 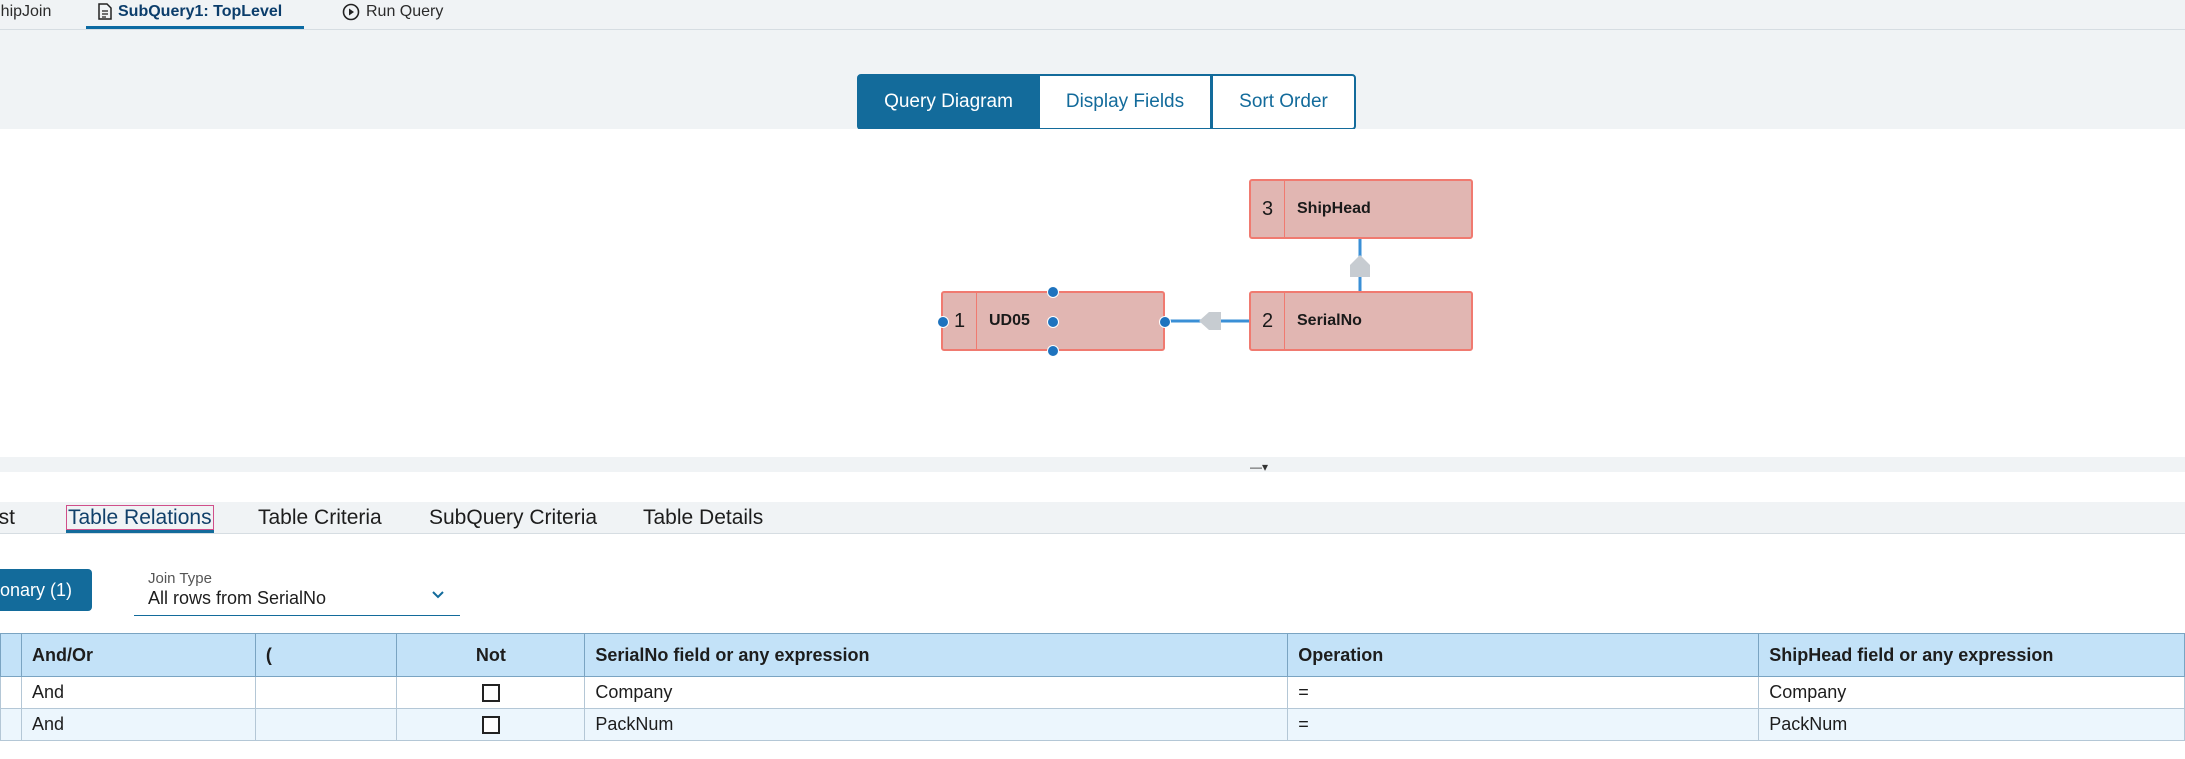 I want to click on node-number: 3, so click(x=1268, y=209).